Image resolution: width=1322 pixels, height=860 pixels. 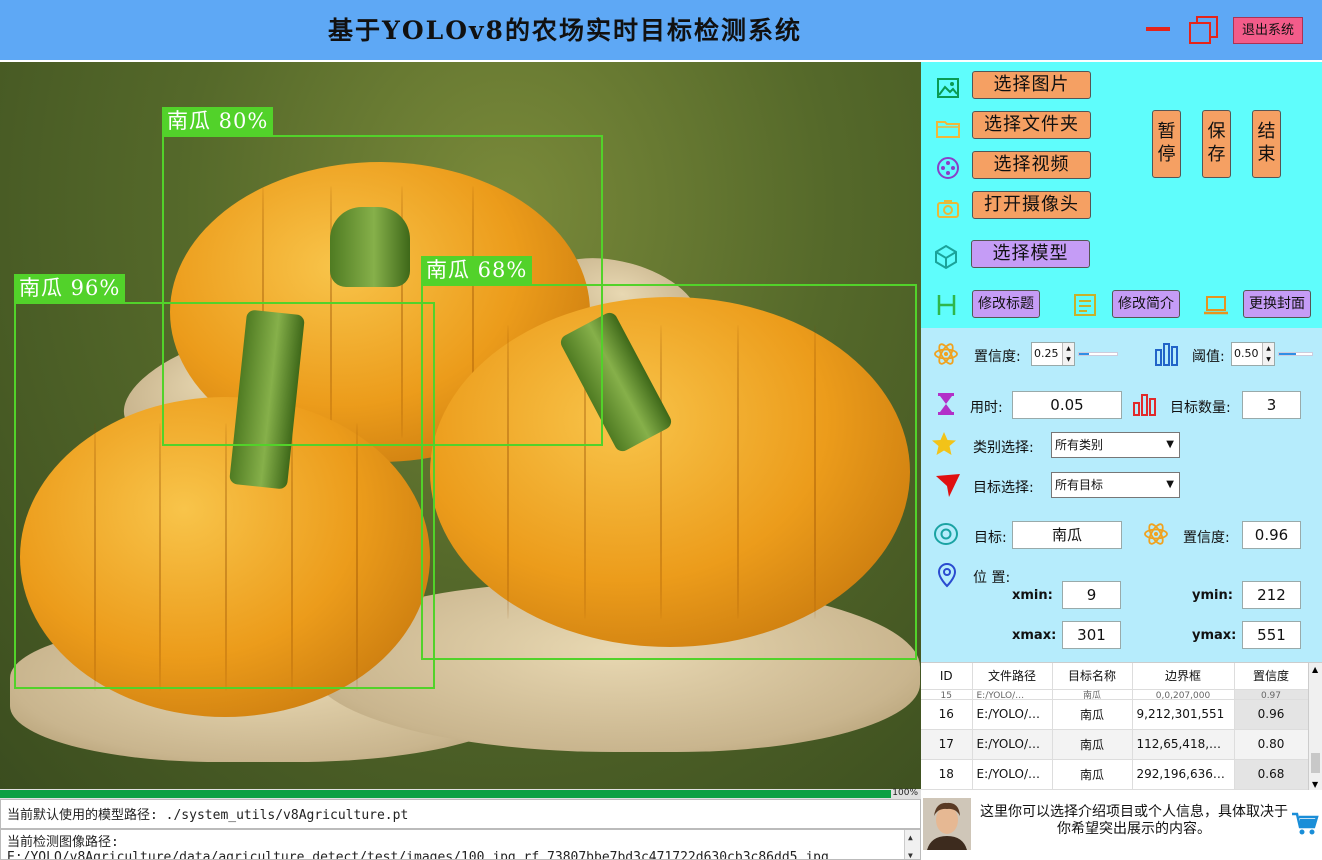 I want to click on object-confidence-field: 0.96, so click(x=1271, y=535).